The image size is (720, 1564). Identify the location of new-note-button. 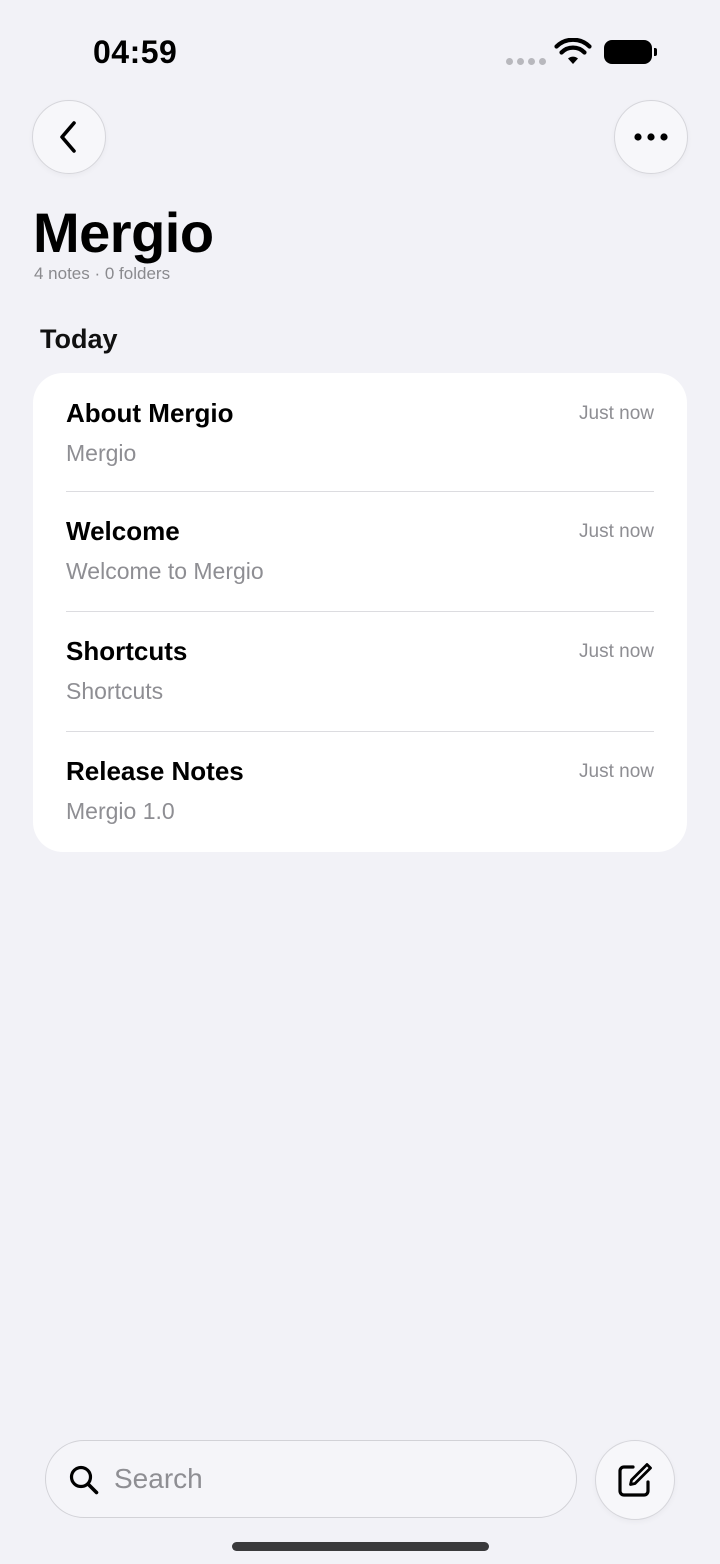
(635, 1480).